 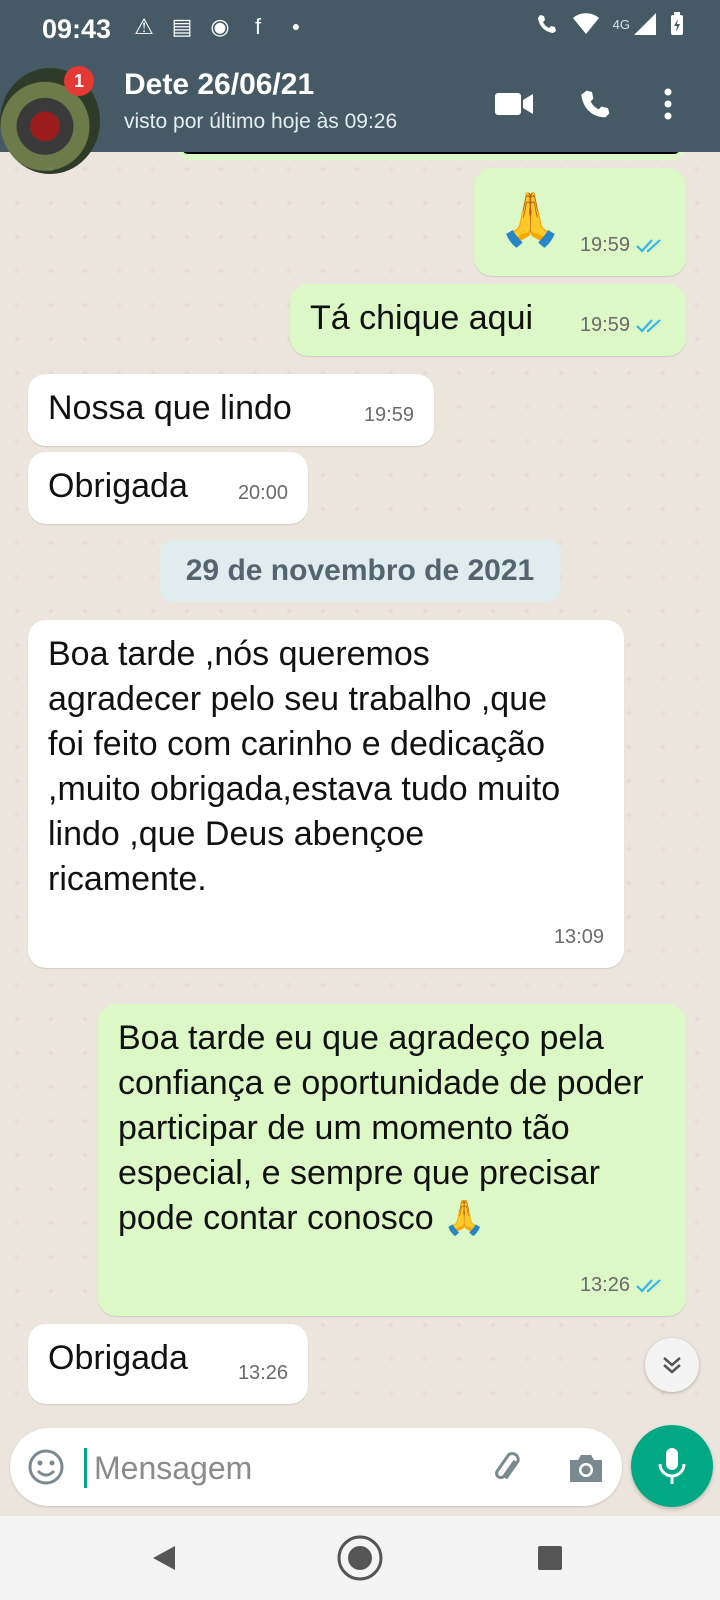 I want to click on home-circle-icon, so click(x=360, y=1558).